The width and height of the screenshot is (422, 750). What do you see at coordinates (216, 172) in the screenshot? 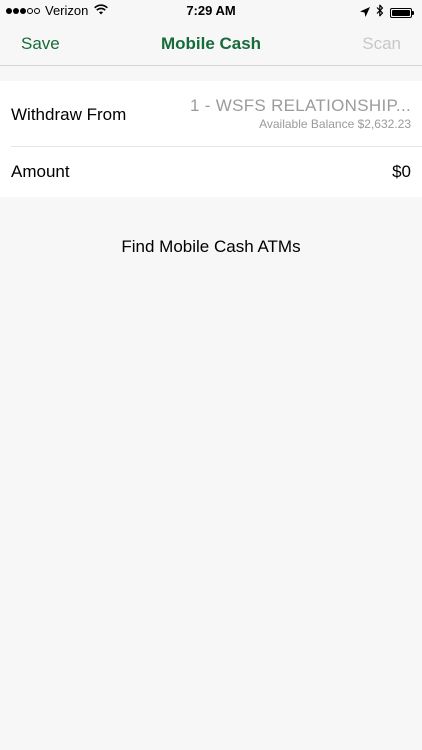
I see `amount-row: Amount $0` at bounding box center [216, 172].